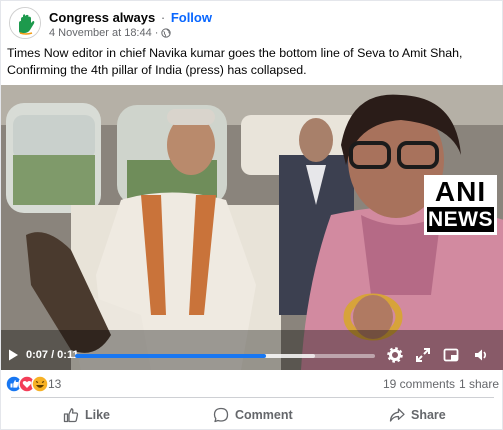  I want to click on thumbs-up-icon, so click(71, 415).